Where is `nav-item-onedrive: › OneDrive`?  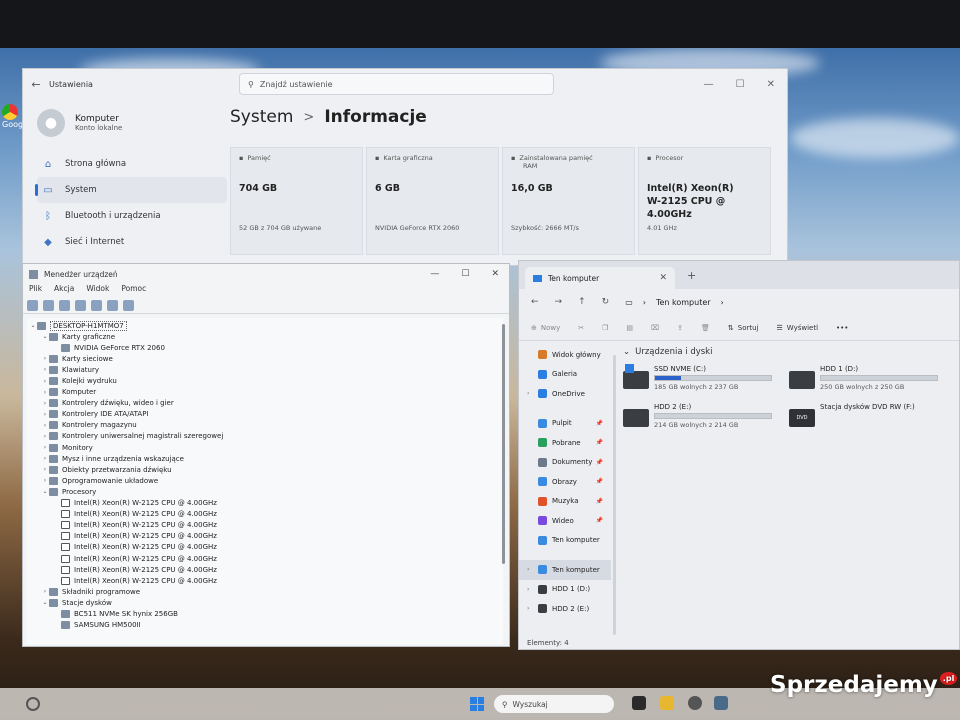
nav-item-onedrive: › OneDrive is located at coordinates (565, 394).